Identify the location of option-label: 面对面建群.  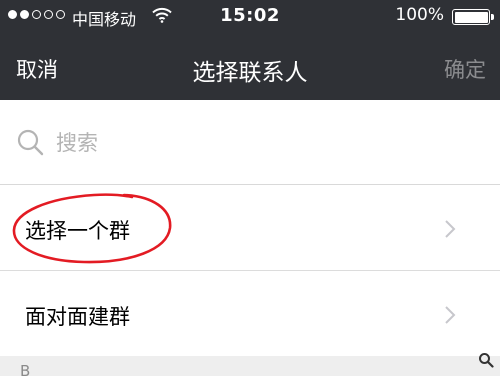
(77, 317).